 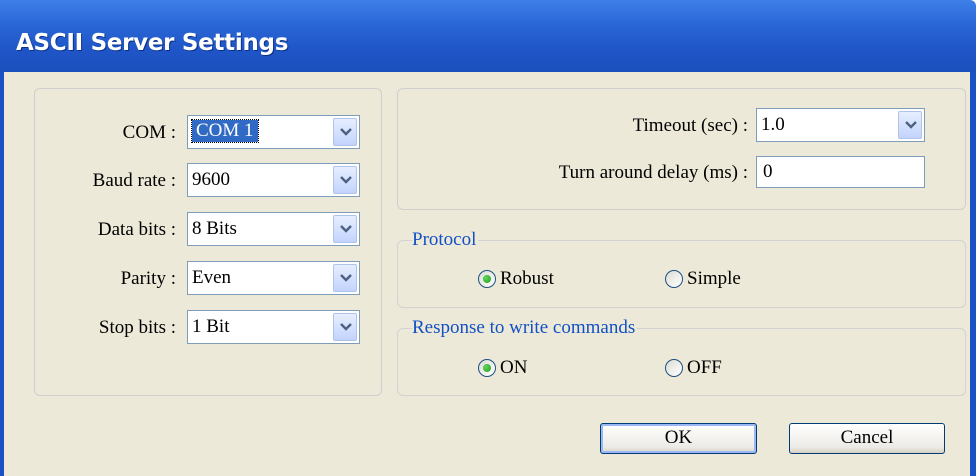 What do you see at coordinates (840, 125) in the screenshot?
I see `timeout-select: 1.0` at bounding box center [840, 125].